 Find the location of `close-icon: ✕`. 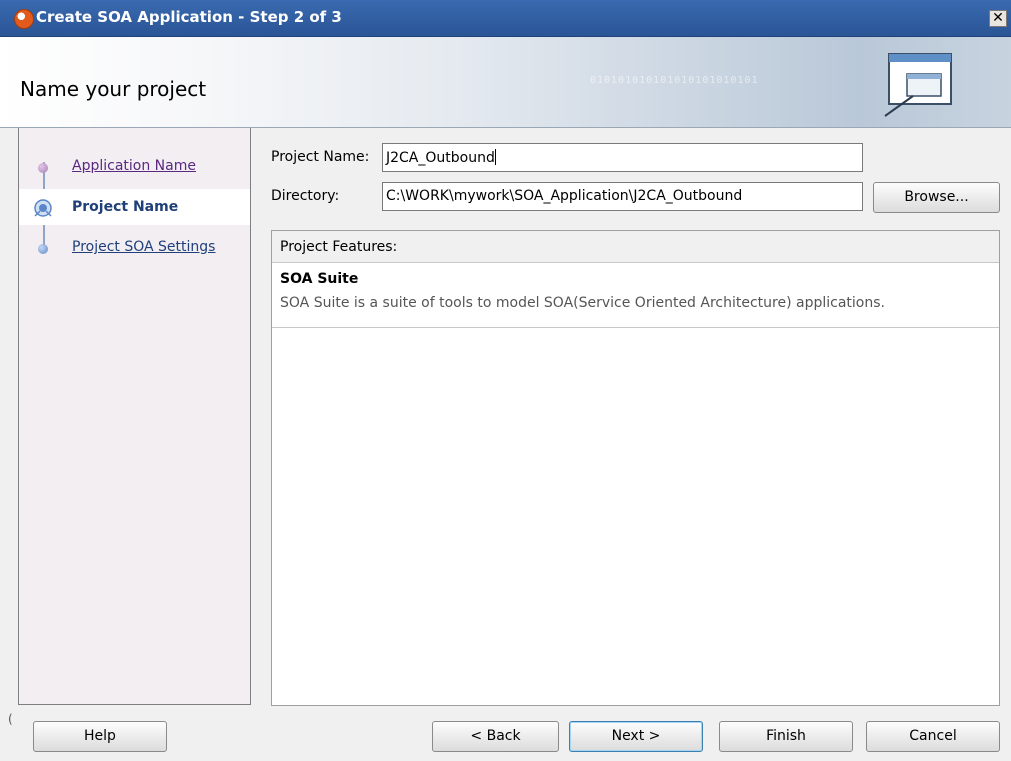

close-icon: ✕ is located at coordinates (998, 18).